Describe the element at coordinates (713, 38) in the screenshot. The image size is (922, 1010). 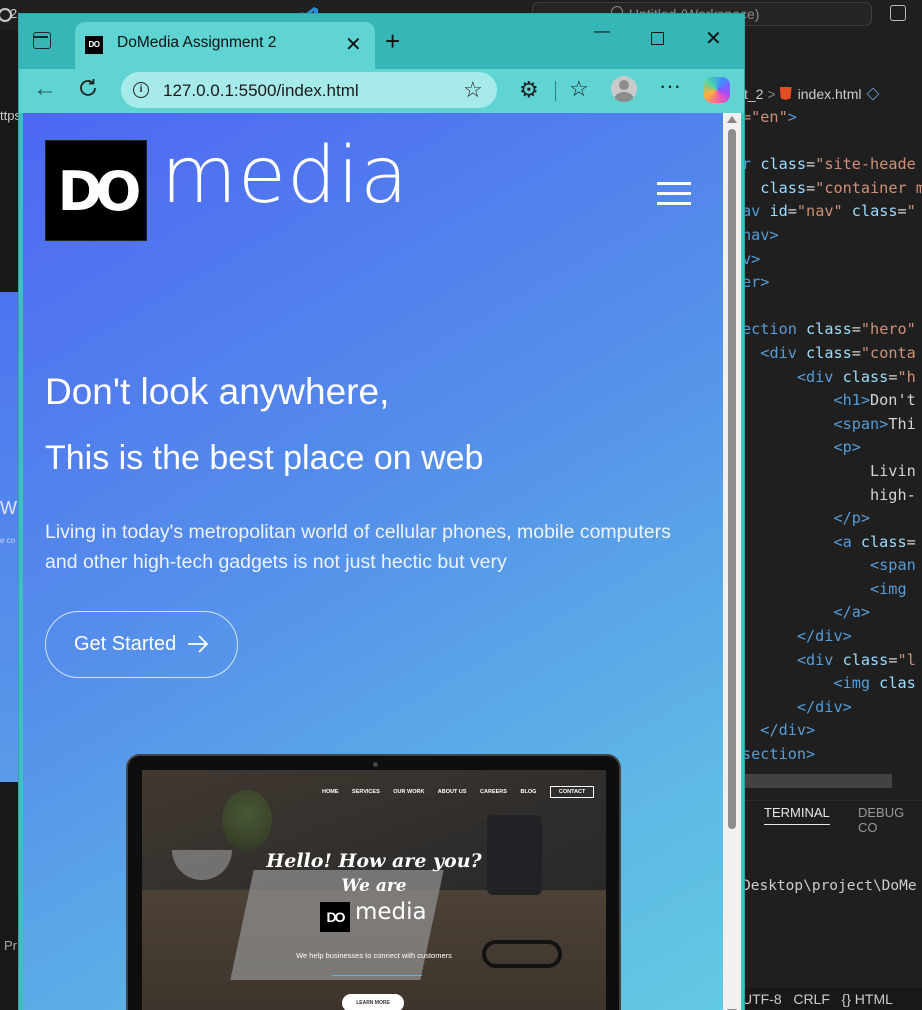
I see `close-window-button: ✕` at that location.